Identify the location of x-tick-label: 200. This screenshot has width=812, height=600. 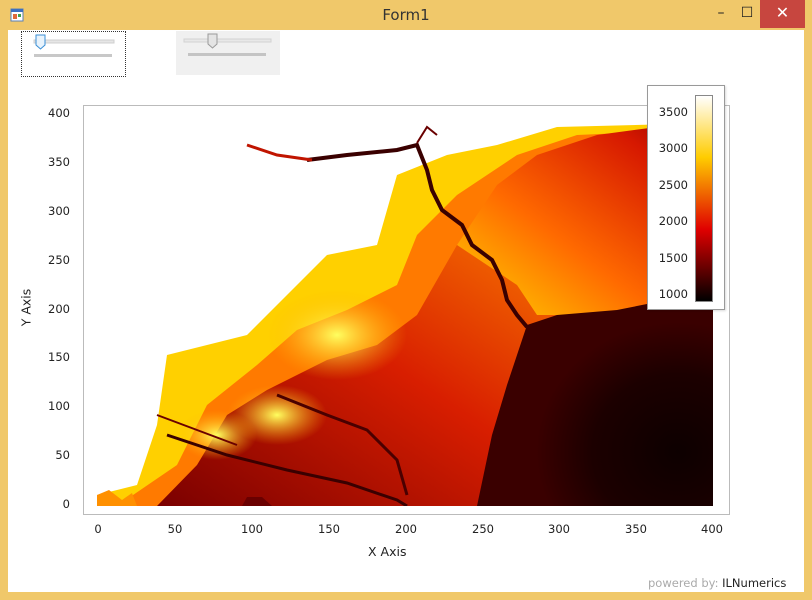
(406, 529).